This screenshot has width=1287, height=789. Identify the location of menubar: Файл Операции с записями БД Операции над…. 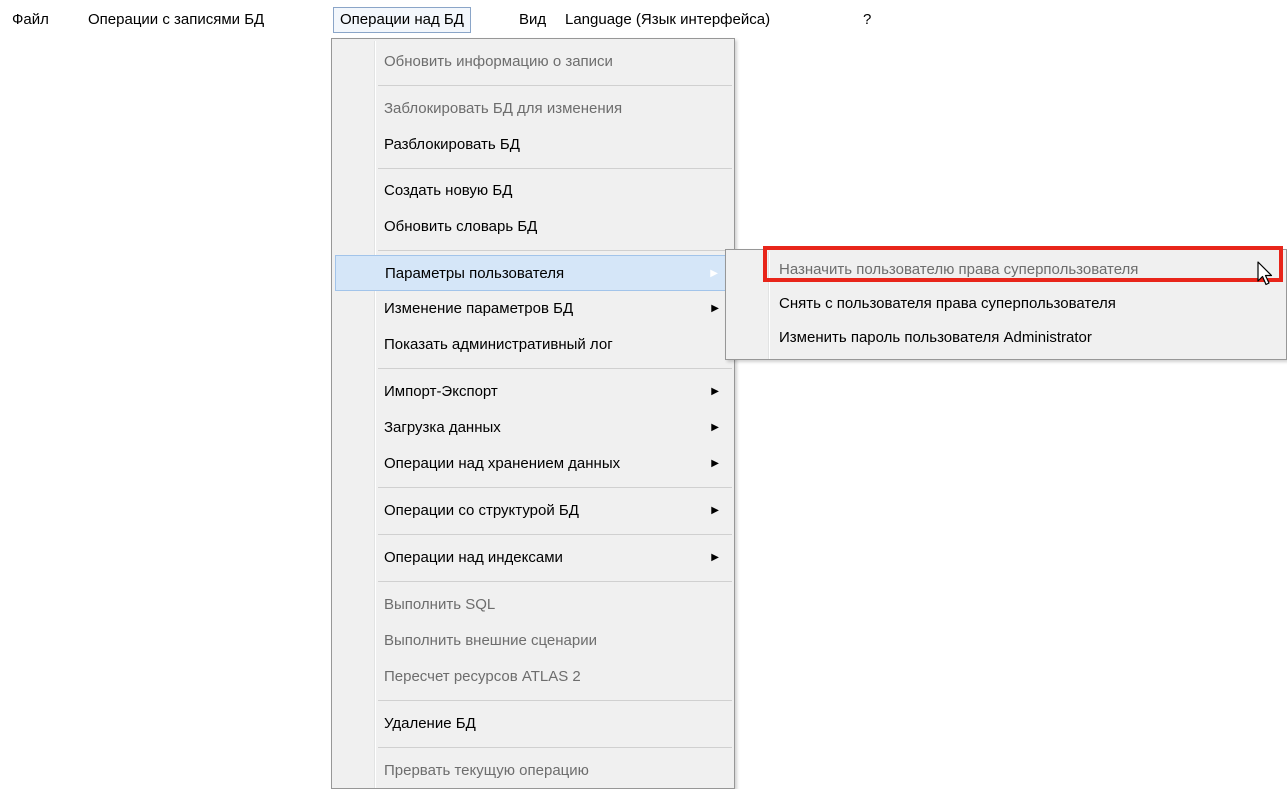
(643, 20).